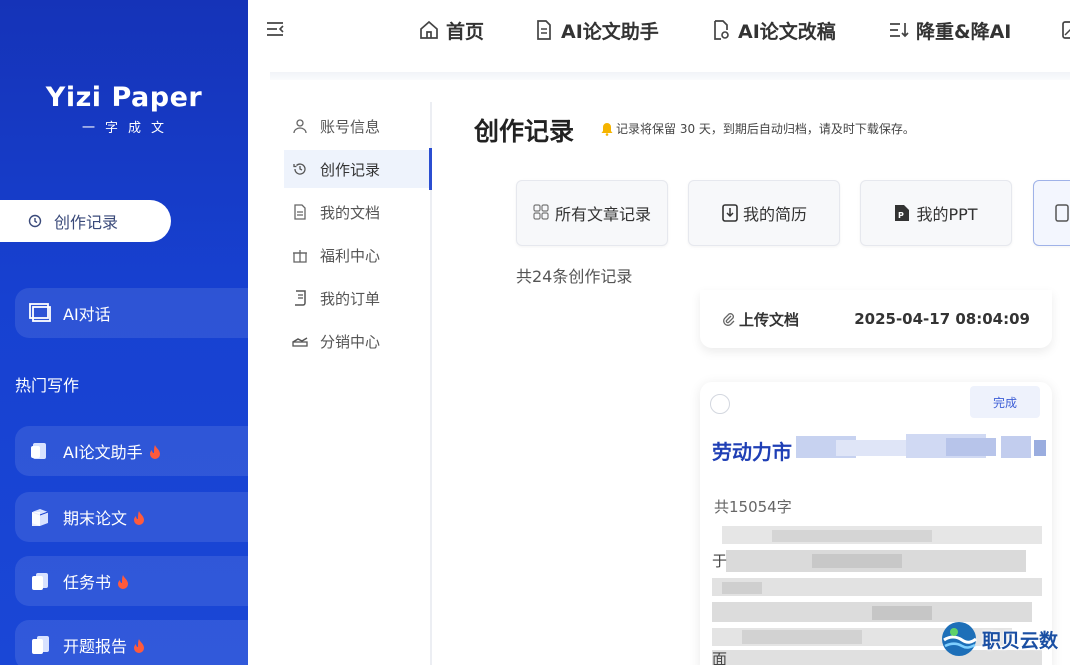 The image size is (1070, 665). I want to click on nav-home: 首页, so click(451, 30).